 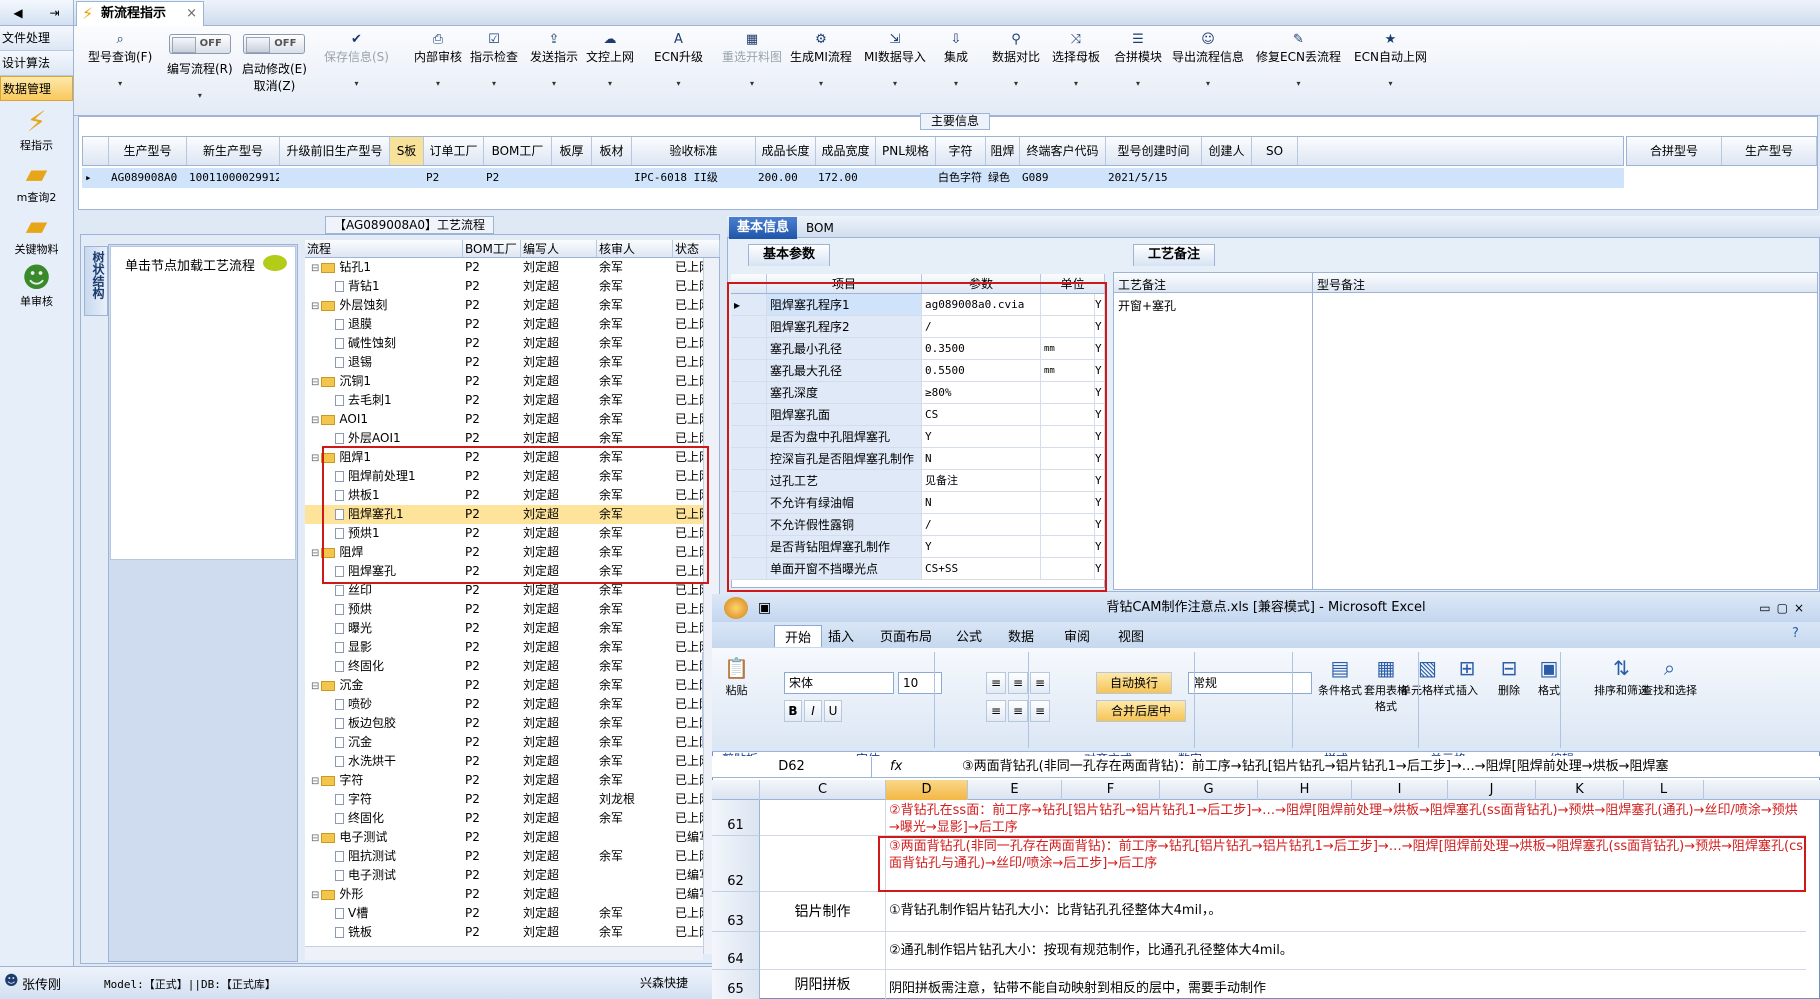 I want to click on toolbar-button-7: ☁ 文控上网 ▾, so click(x=610, y=60).